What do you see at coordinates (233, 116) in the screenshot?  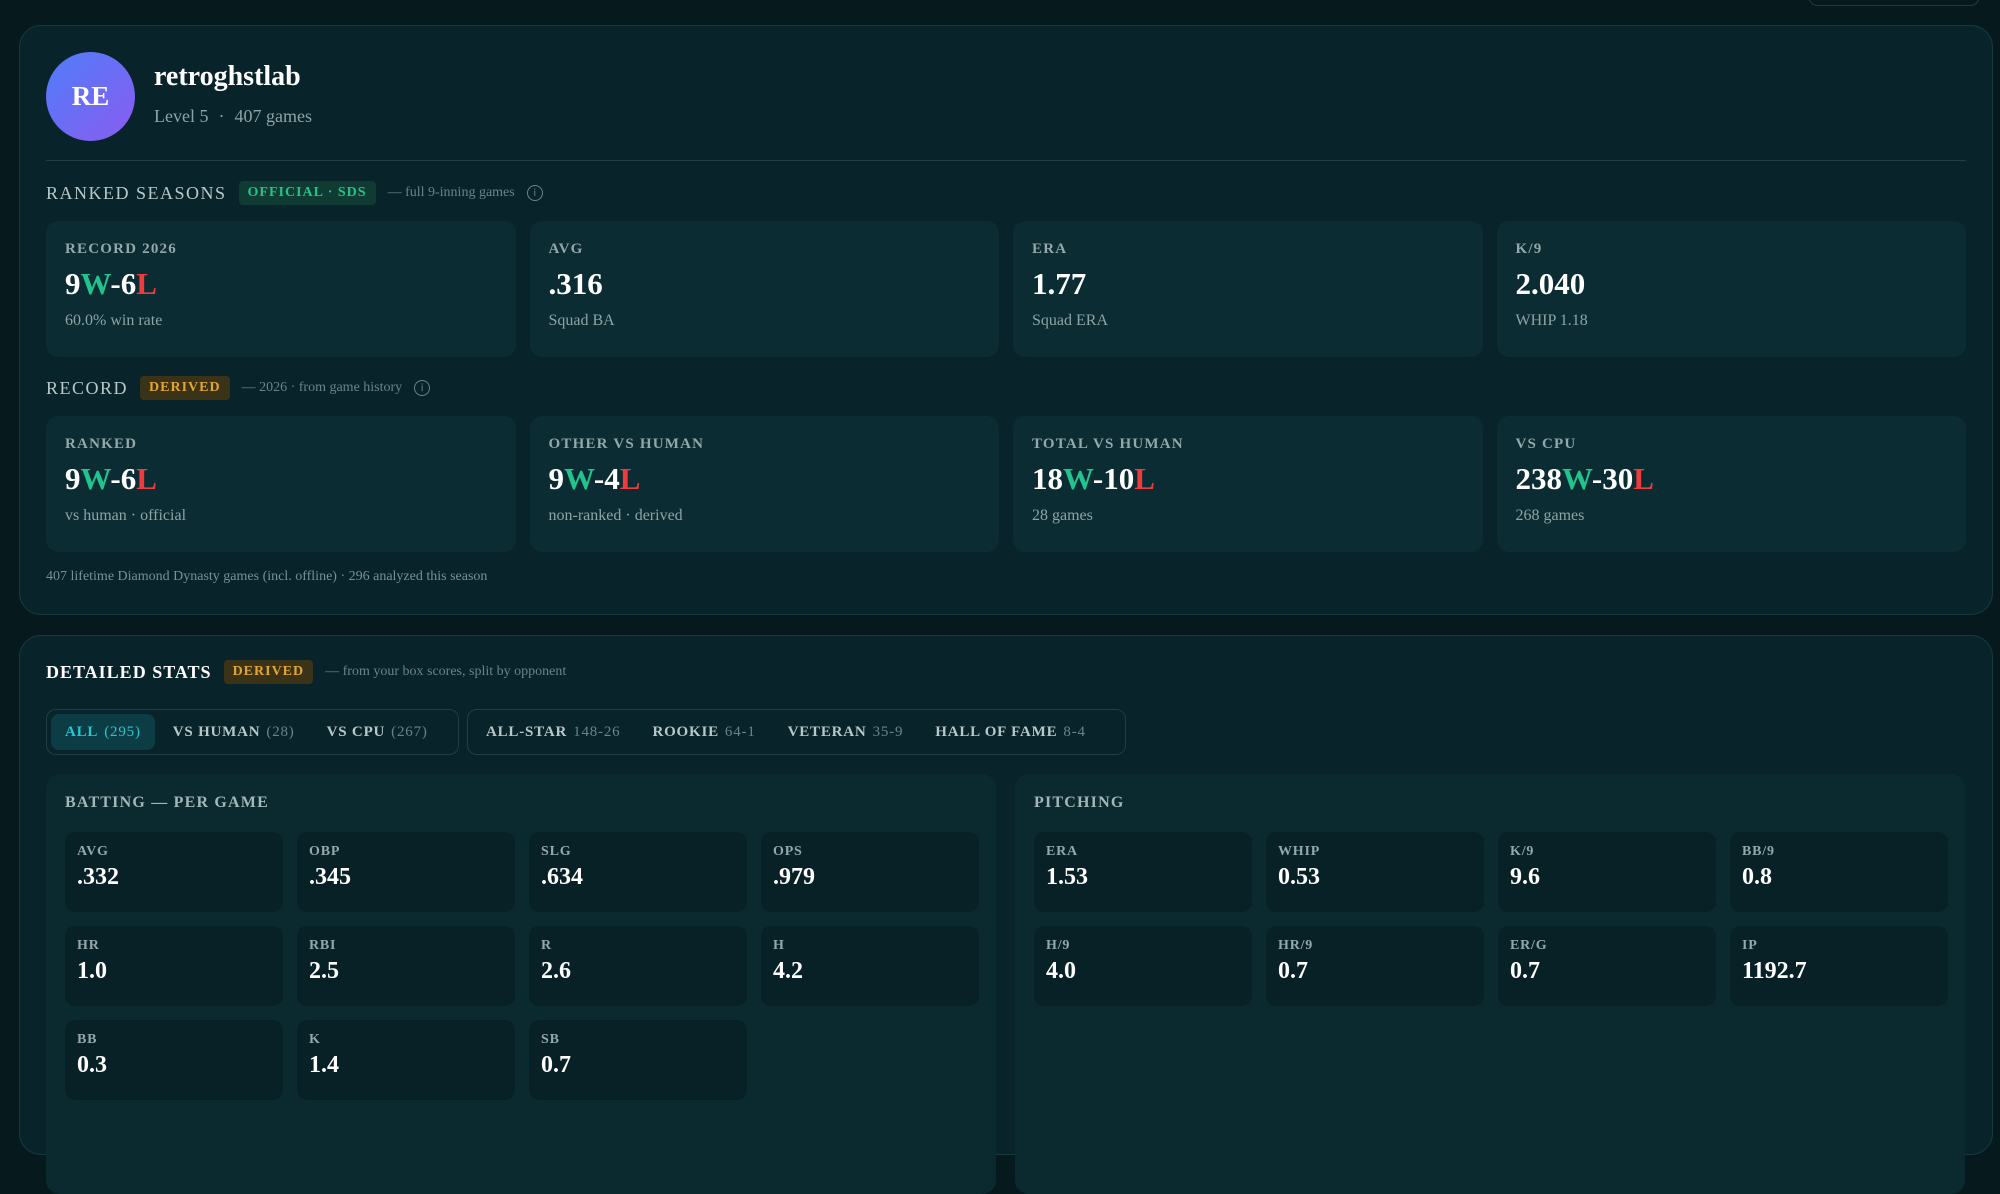 I see `user-meta: Level 5 · 407 games` at bounding box center [233, 116].